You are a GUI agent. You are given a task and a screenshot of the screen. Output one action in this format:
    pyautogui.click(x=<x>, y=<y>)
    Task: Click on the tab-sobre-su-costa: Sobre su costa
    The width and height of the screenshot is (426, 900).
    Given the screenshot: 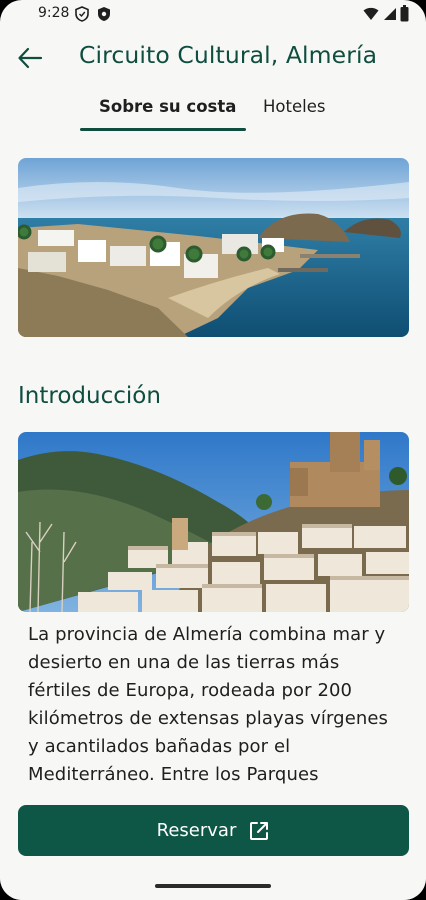 What is the action you would take?
    pyautogui.click(x=167, y=106)
    